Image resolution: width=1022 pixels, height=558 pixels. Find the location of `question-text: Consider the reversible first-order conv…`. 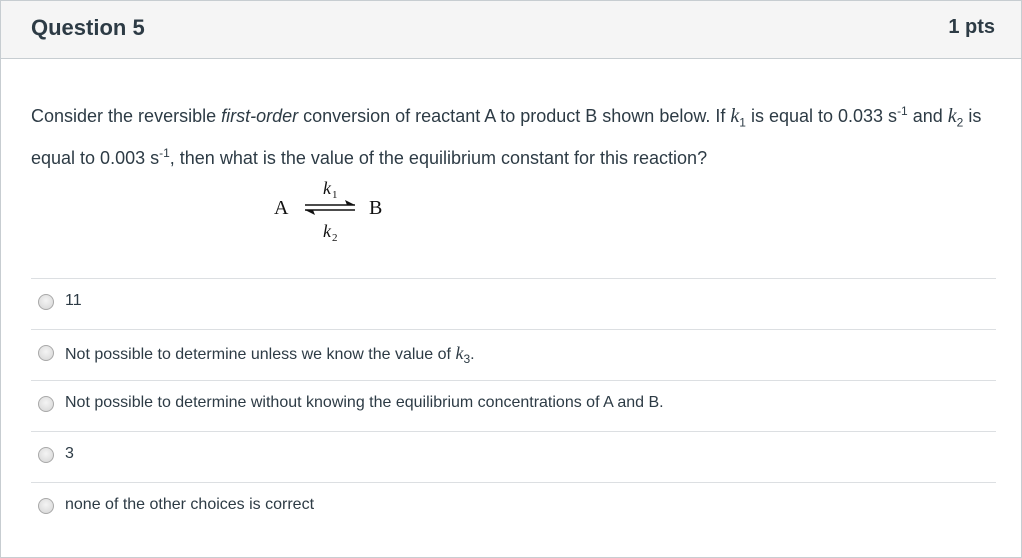

question-text: Consider the reversible first-order conv… is located at coordinates (513, 134).